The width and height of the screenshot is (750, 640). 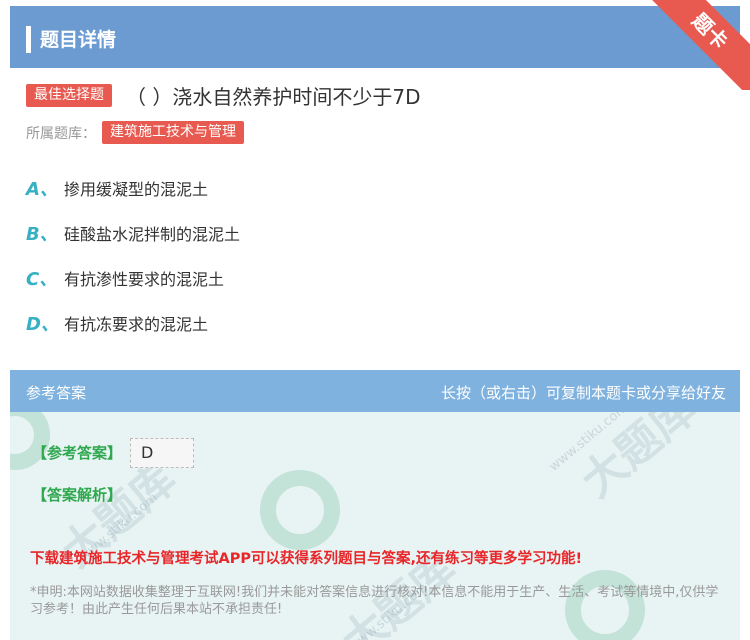 What do you see at coordinates (42, 279) in the screenshot?
I see `option-letter: C、` at bounding box center [42, 279].